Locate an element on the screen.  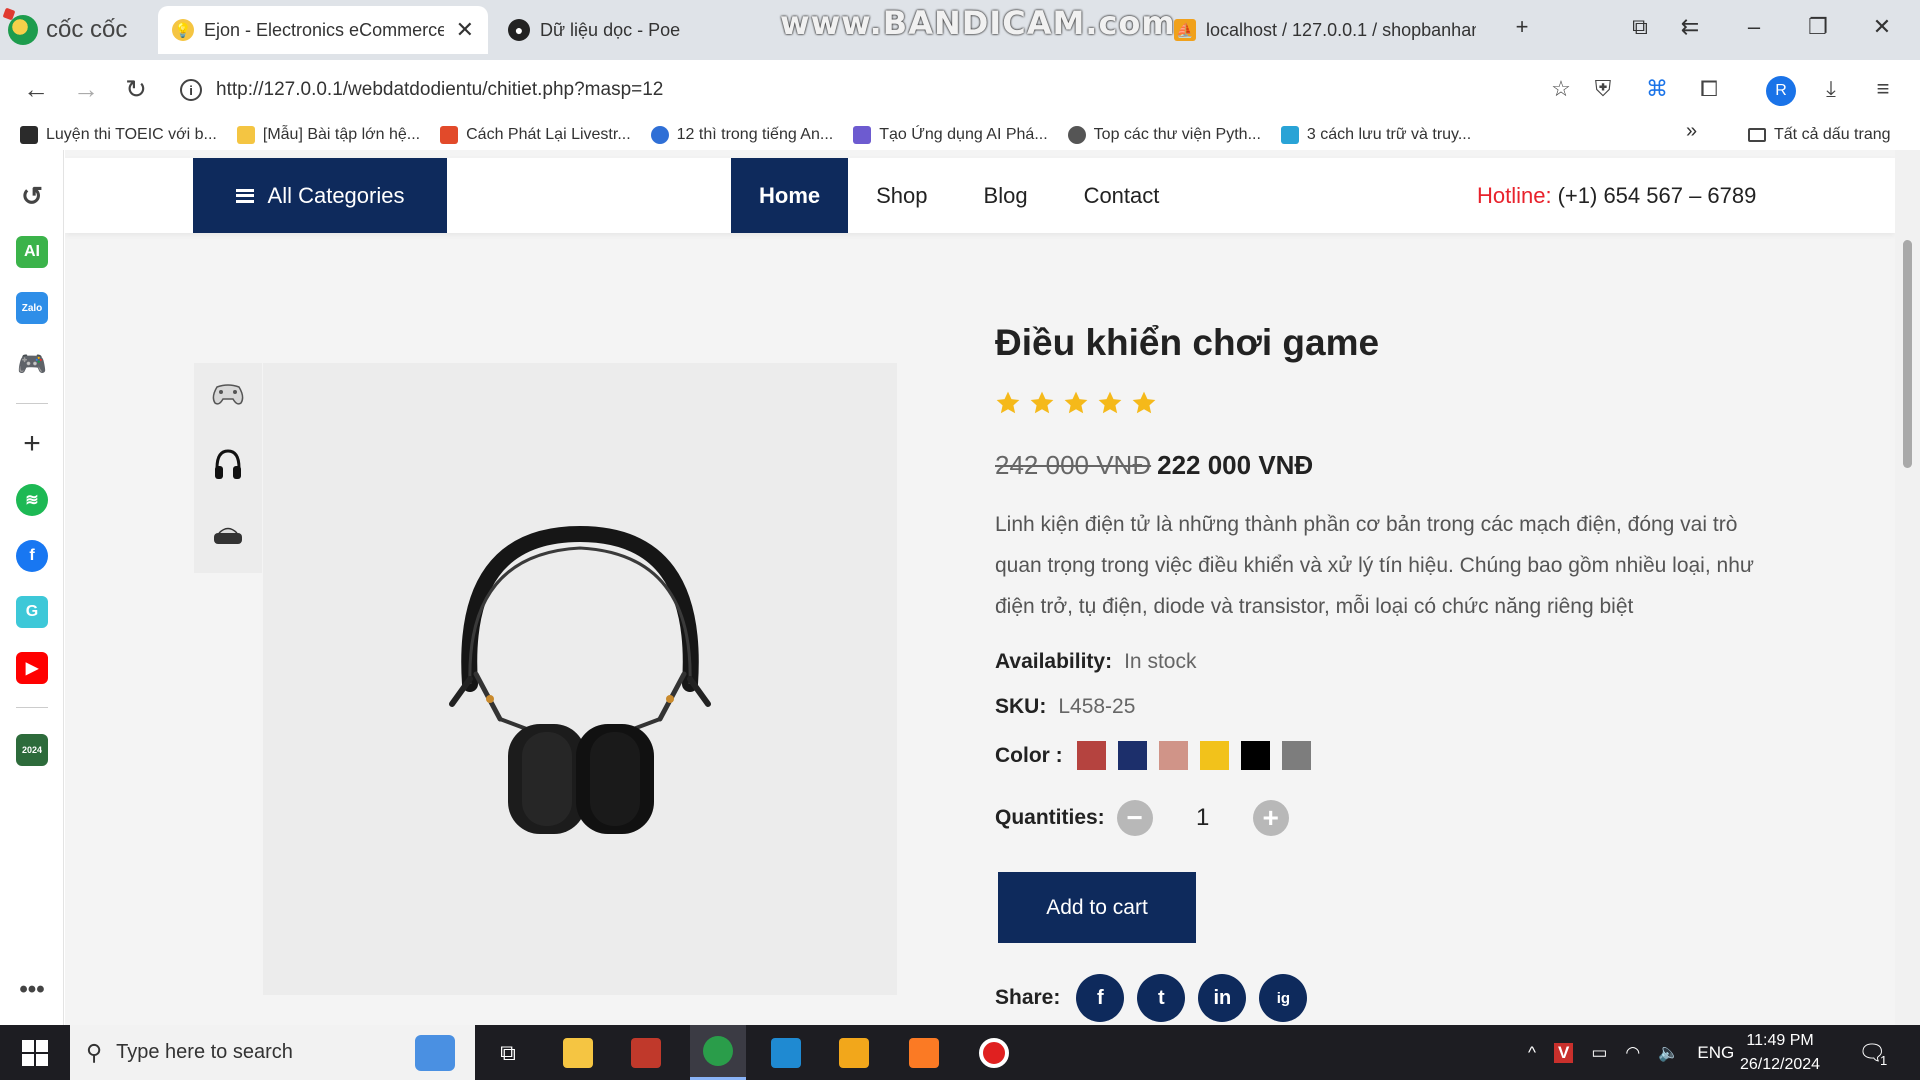
hotline-number: (+1) 654 567 – 6789 is located at coordinates (1657, 196).